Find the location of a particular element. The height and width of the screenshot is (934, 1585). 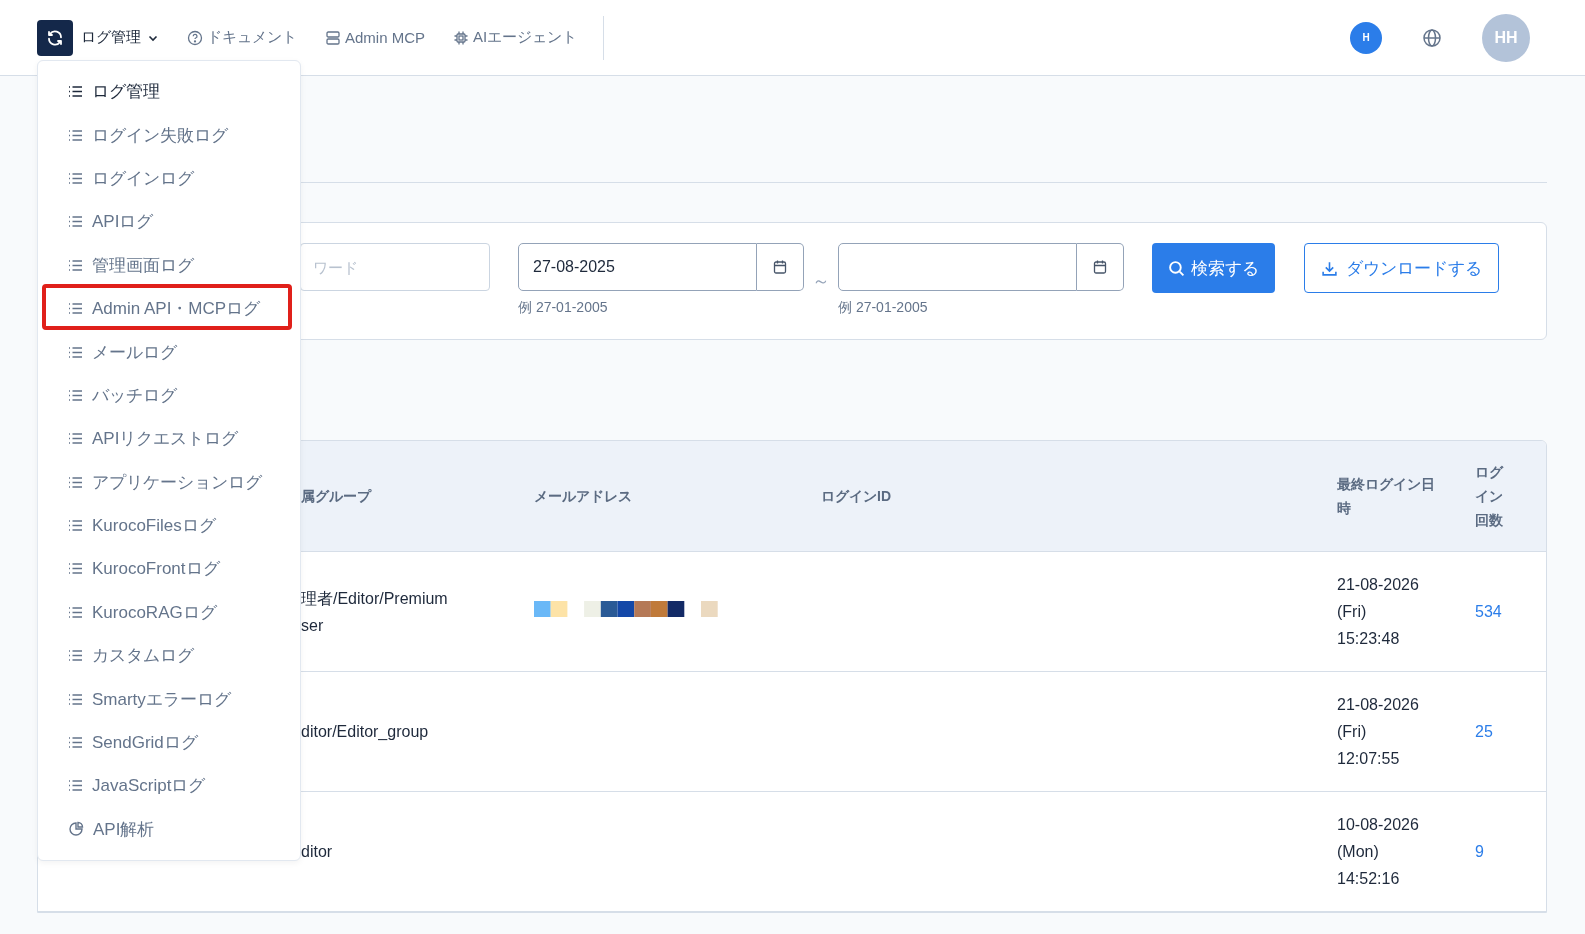

count-link: 534 is located at coordinates (1488, 611).